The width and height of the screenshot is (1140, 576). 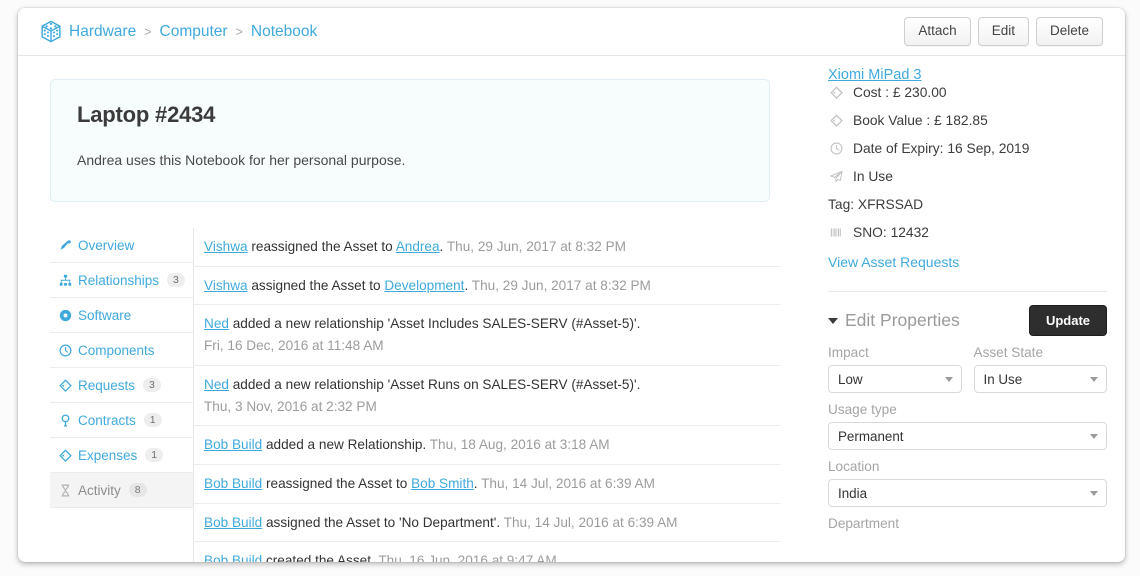 I want to click on delete-button: Delete, so click(x=1069, y=31).